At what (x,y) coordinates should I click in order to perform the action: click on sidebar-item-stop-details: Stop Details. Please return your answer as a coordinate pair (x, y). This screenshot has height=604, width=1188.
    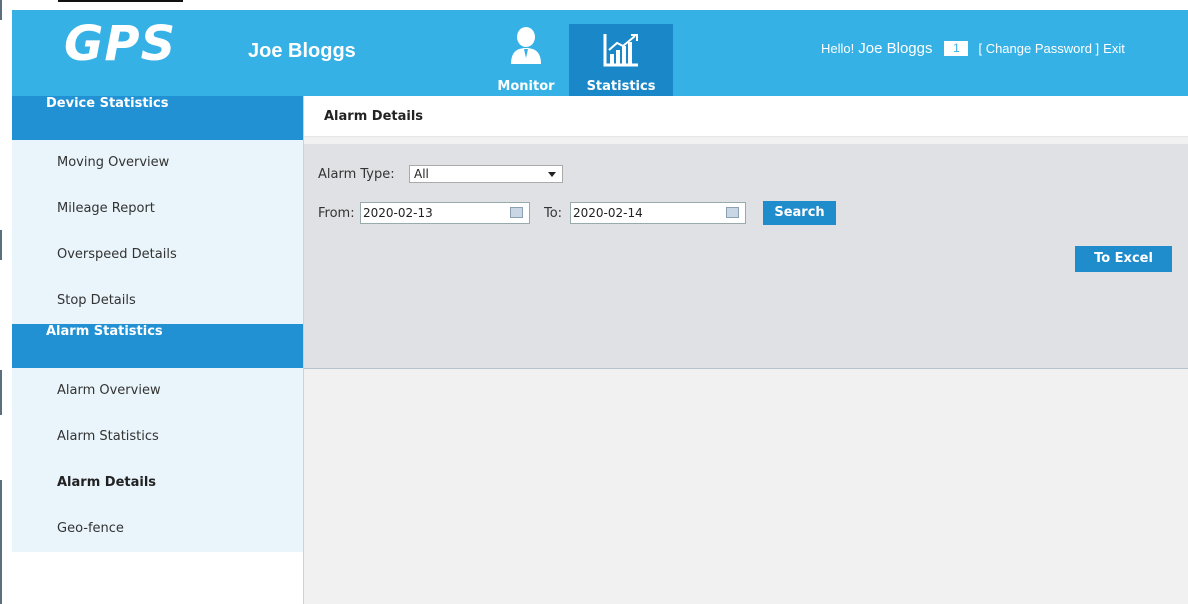
    Looking at the image, I should click on (157, 301).